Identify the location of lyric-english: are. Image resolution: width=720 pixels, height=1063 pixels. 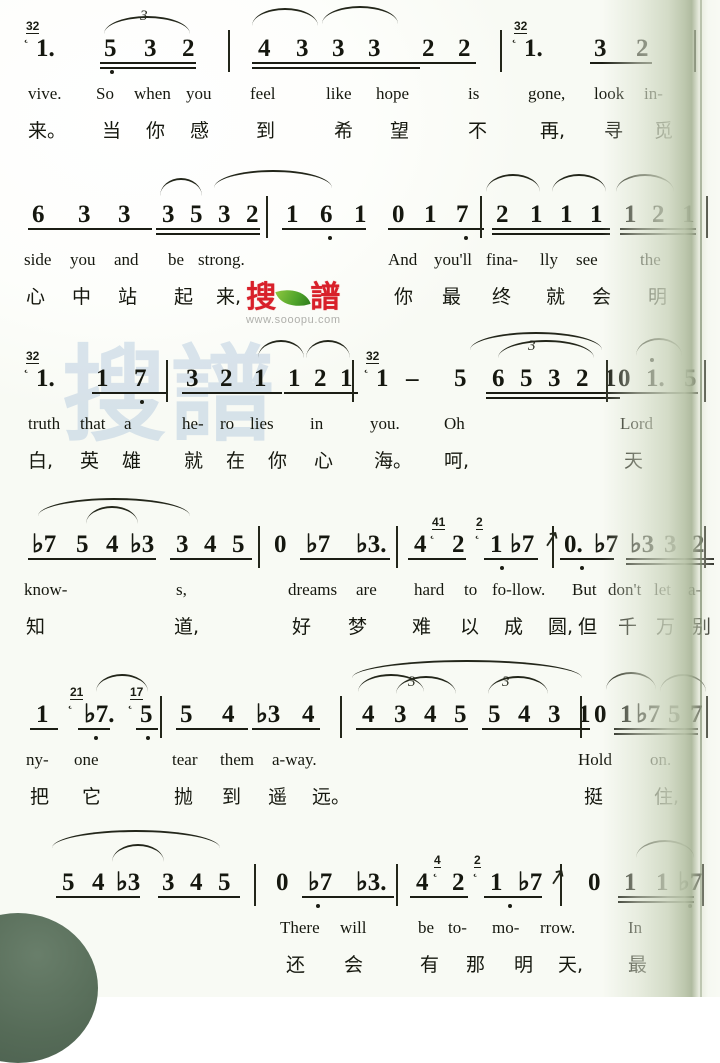
(366, 589).